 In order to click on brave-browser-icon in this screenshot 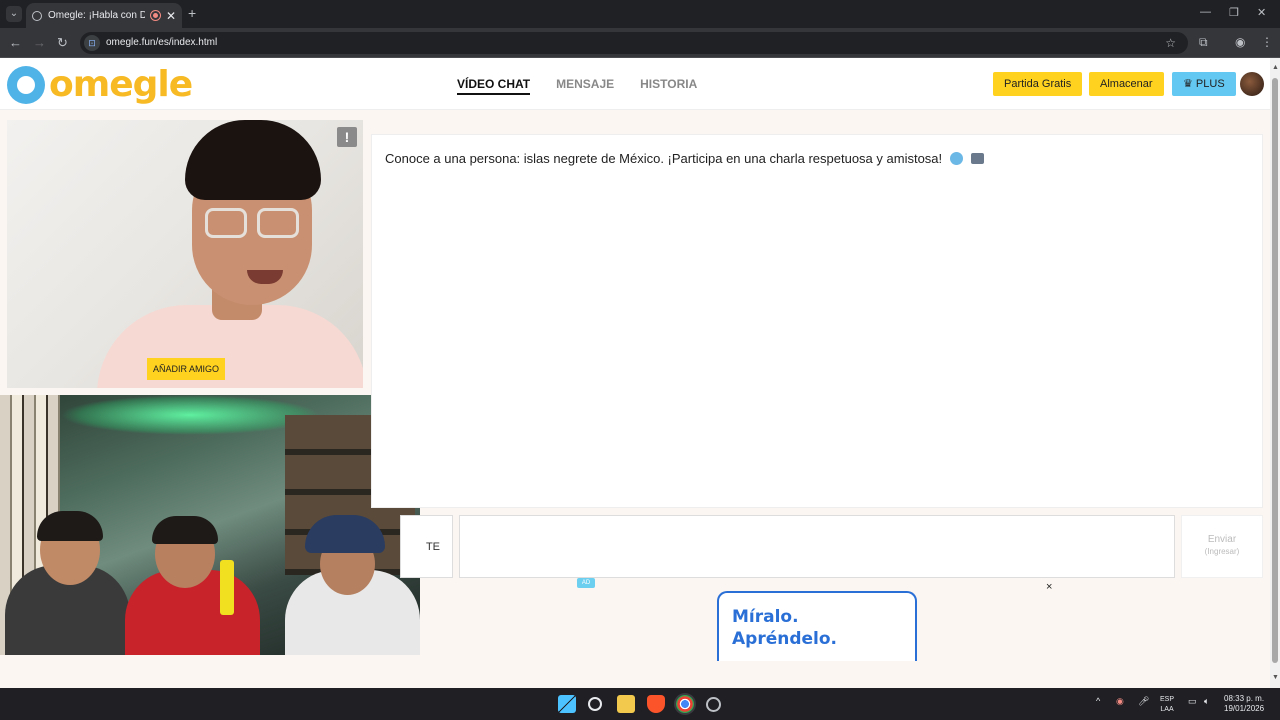, I will do `click(656, 704)`.